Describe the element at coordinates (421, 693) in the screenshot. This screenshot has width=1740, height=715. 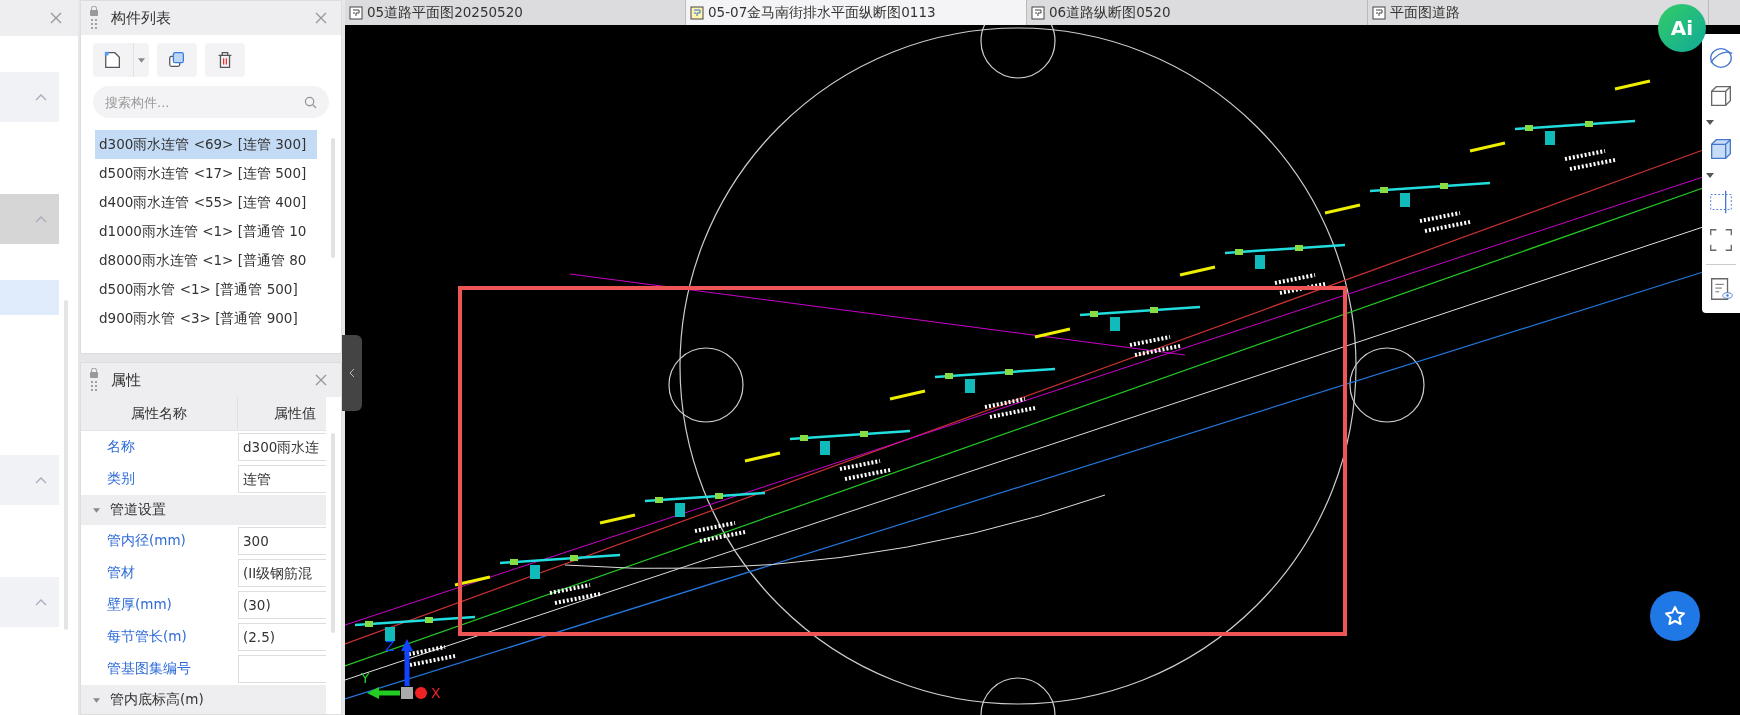
I see `x-axis-marker` at that location.